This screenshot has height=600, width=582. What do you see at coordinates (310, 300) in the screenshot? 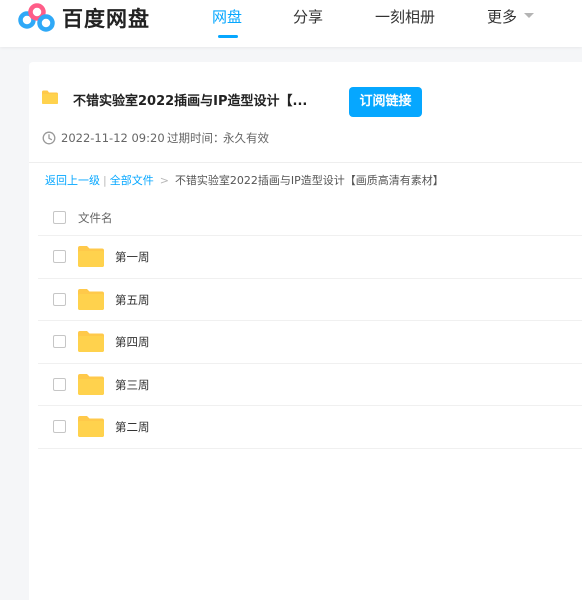
I see `file-row: 第五周` at bounding box center [310, 300].